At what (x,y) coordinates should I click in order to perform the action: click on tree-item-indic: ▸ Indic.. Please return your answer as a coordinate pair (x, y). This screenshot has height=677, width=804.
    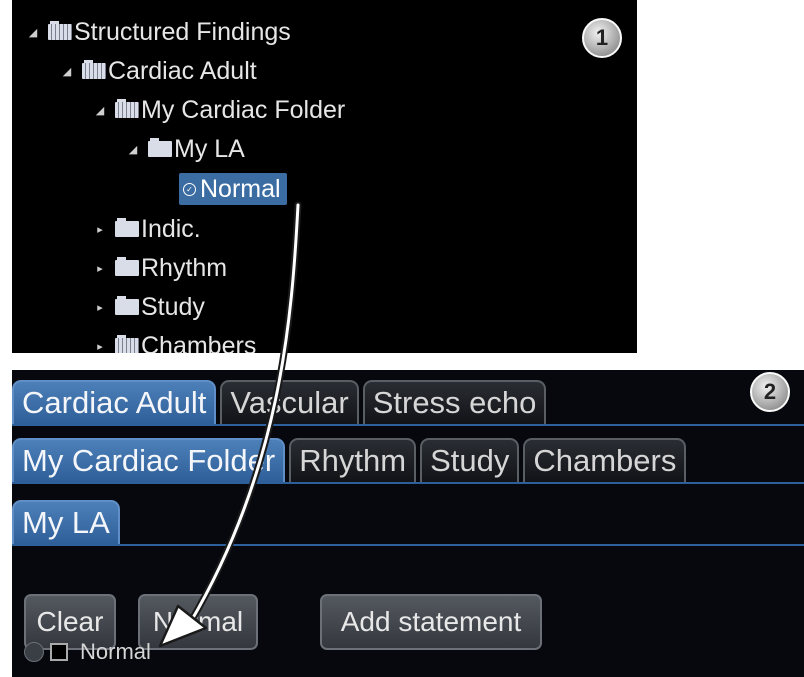
    Looking at the image, I should click on (146, 229).